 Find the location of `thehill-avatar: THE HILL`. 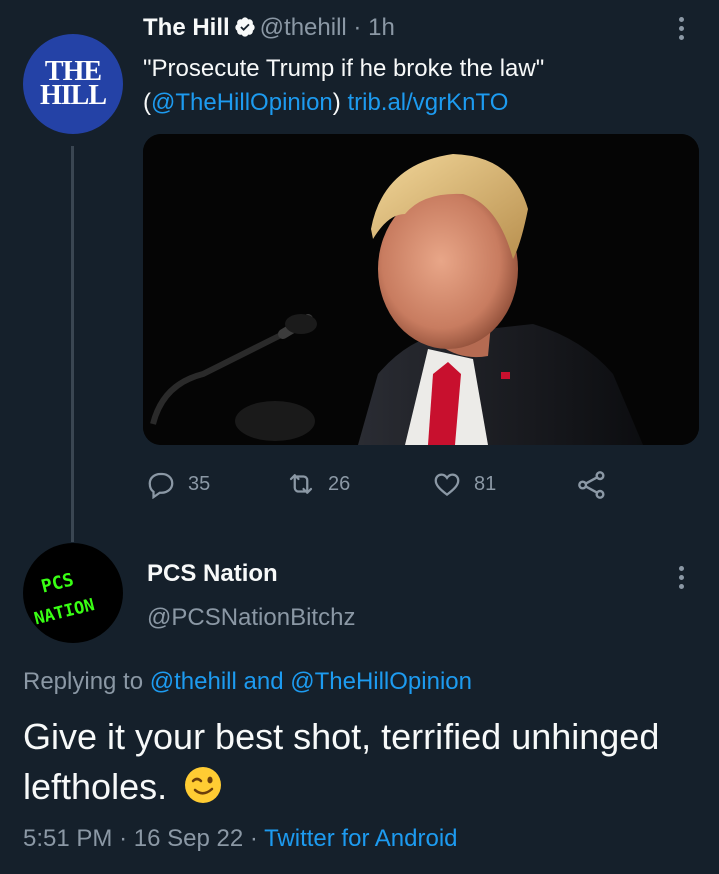

thehill-avatar: THE HILL is located at coordinates (73, 84).